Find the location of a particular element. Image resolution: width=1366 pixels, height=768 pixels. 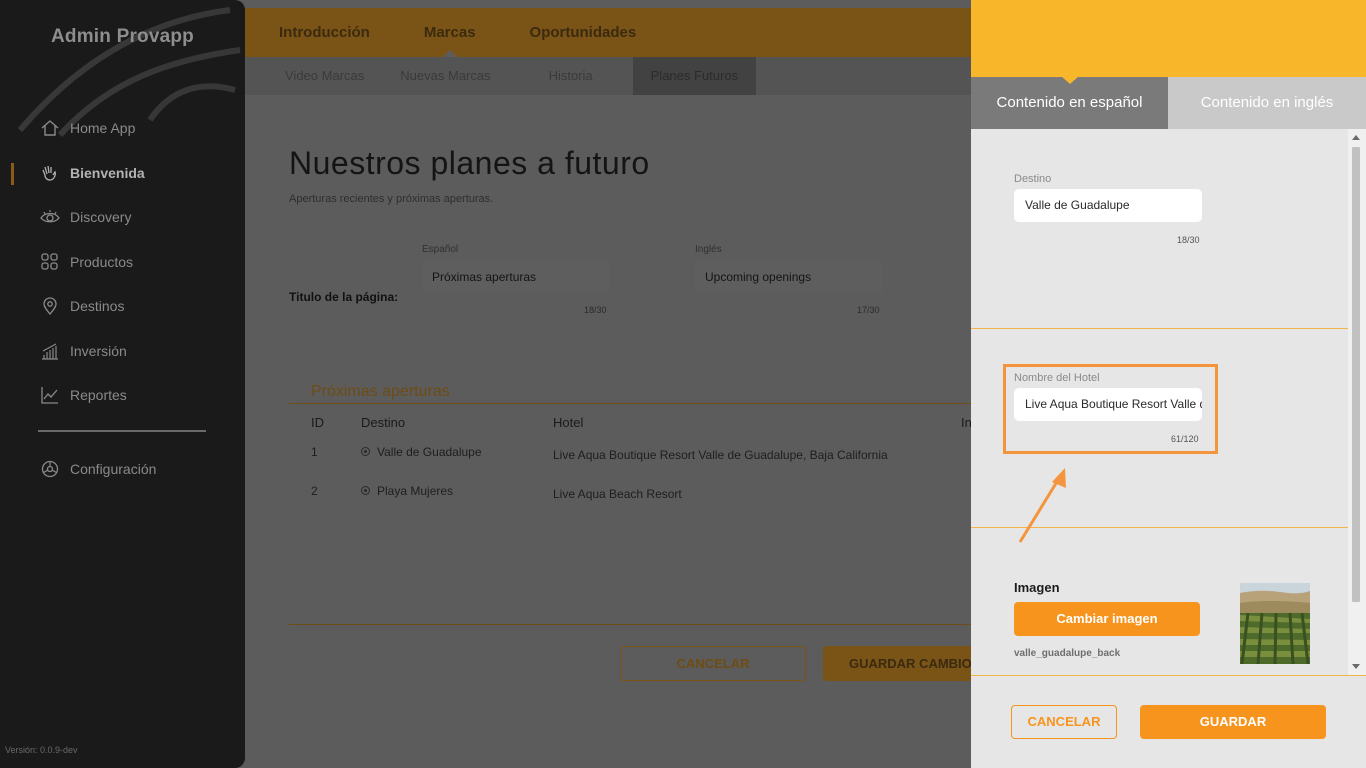

column-header-id: ID is located at coordinates (317, 422).